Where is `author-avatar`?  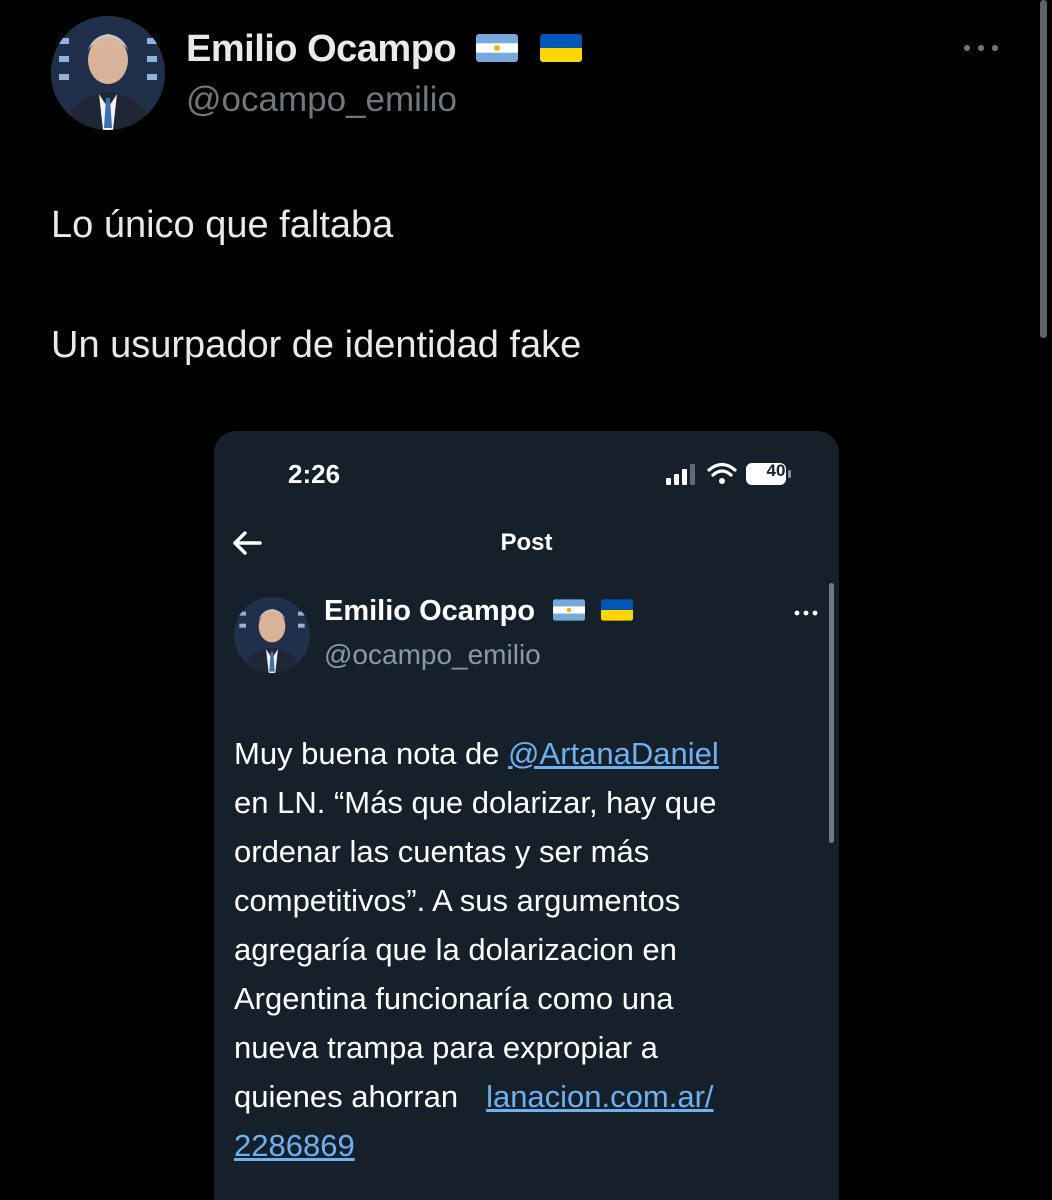
author-avatar is located at coordinates (108, 73).